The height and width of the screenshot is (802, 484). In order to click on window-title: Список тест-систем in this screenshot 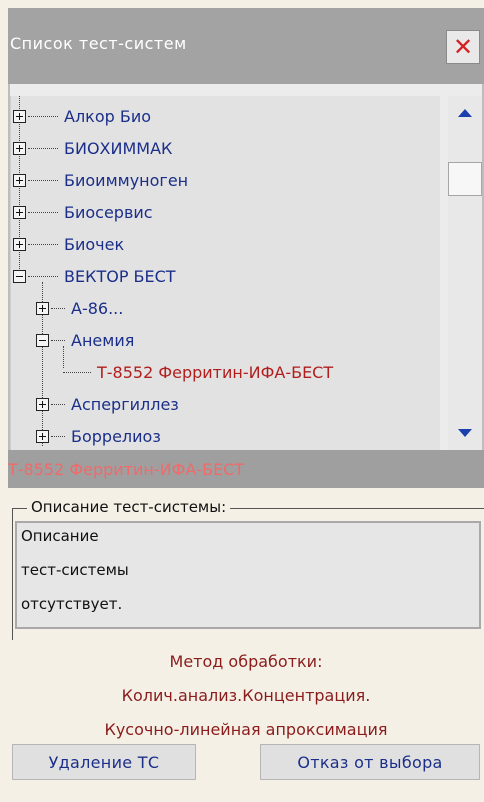, I will do `click(98, 43)`.